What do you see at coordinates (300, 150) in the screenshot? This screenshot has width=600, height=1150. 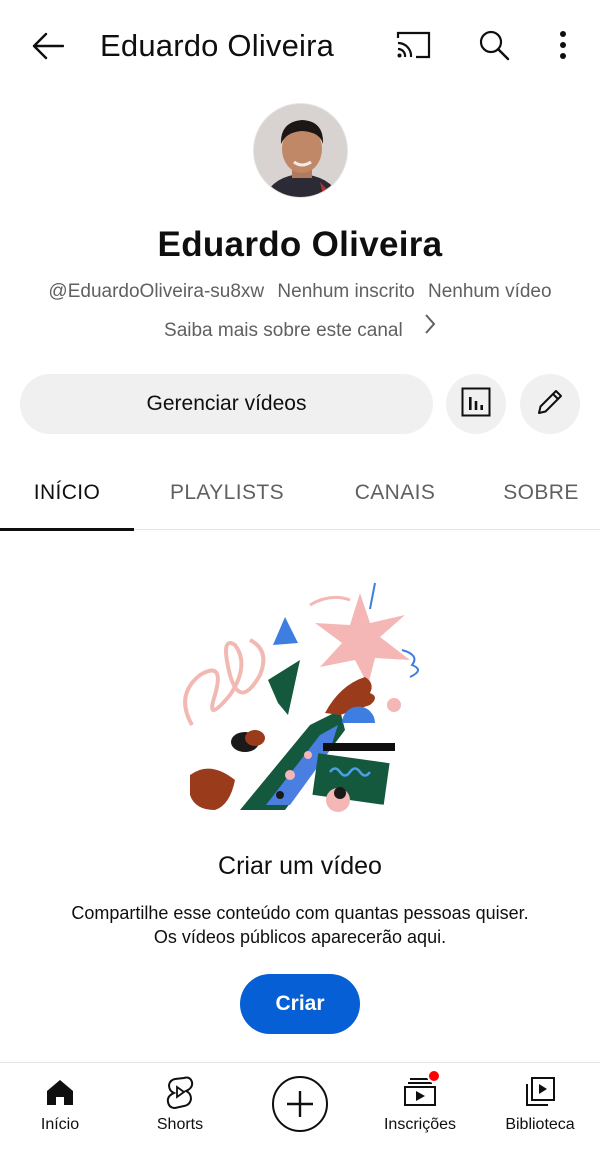 I see `channel-avatar` at bounding box center [300, 150].